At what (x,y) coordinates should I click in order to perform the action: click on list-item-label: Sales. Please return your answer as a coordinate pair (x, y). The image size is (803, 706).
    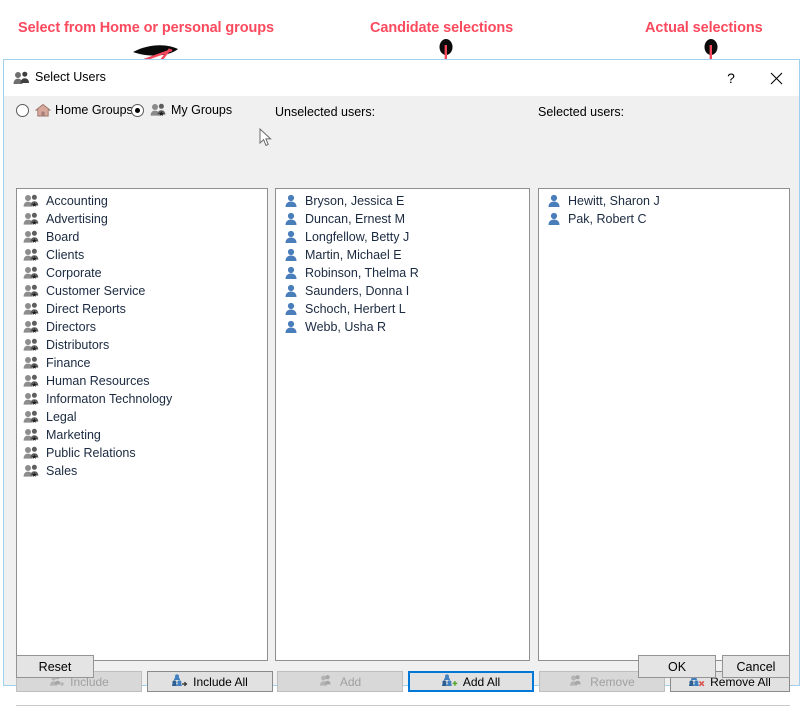
    Looking at the image, I should click on (62, 471).